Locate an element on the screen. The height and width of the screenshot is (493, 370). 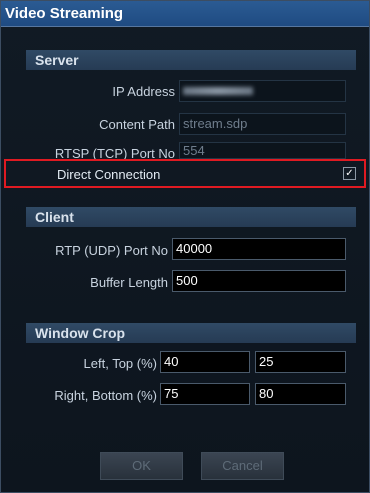
cancel-button: Cancel is located at coordinates (242, 466).